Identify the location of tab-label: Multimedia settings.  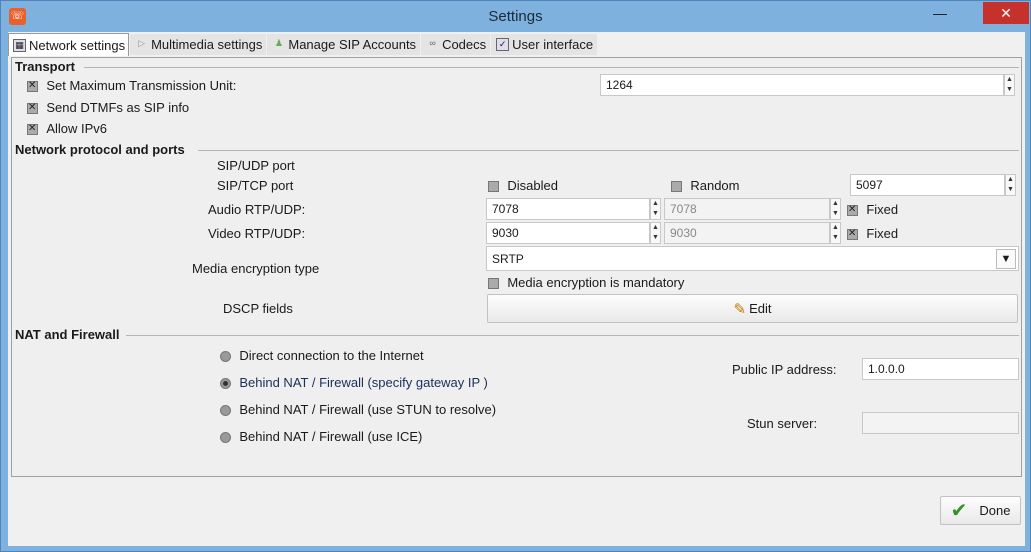
(207, 44).